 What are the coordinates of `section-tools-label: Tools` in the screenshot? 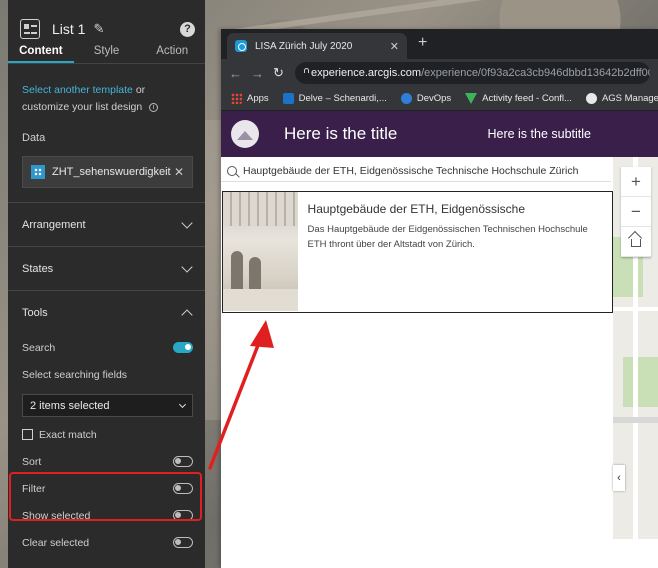 It's located at (35, 312).